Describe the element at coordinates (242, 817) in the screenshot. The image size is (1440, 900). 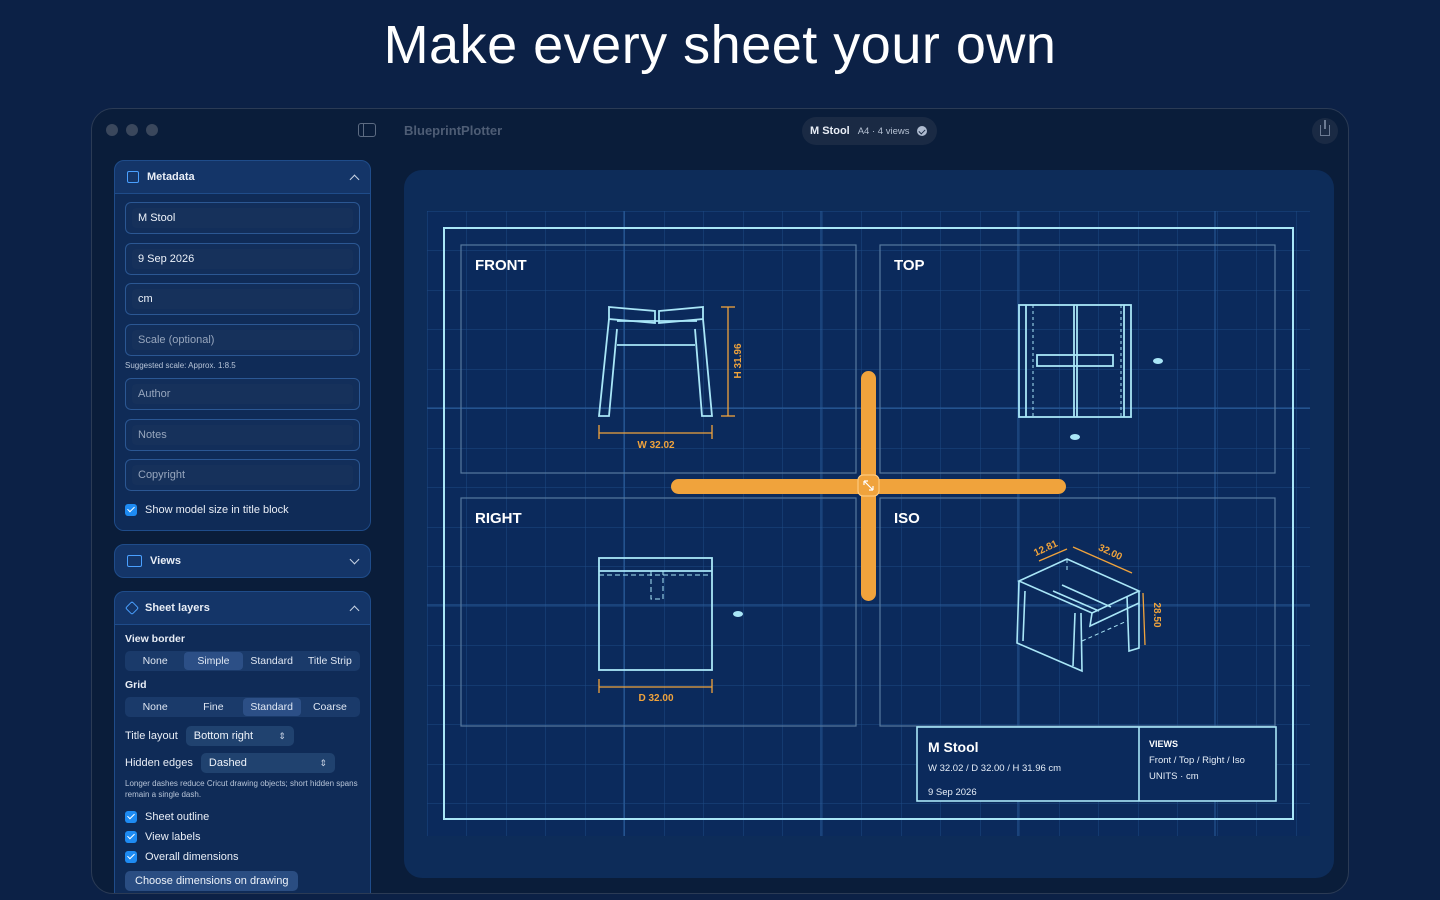
I see `sheet-outline-row: Sheet outline` at that location.